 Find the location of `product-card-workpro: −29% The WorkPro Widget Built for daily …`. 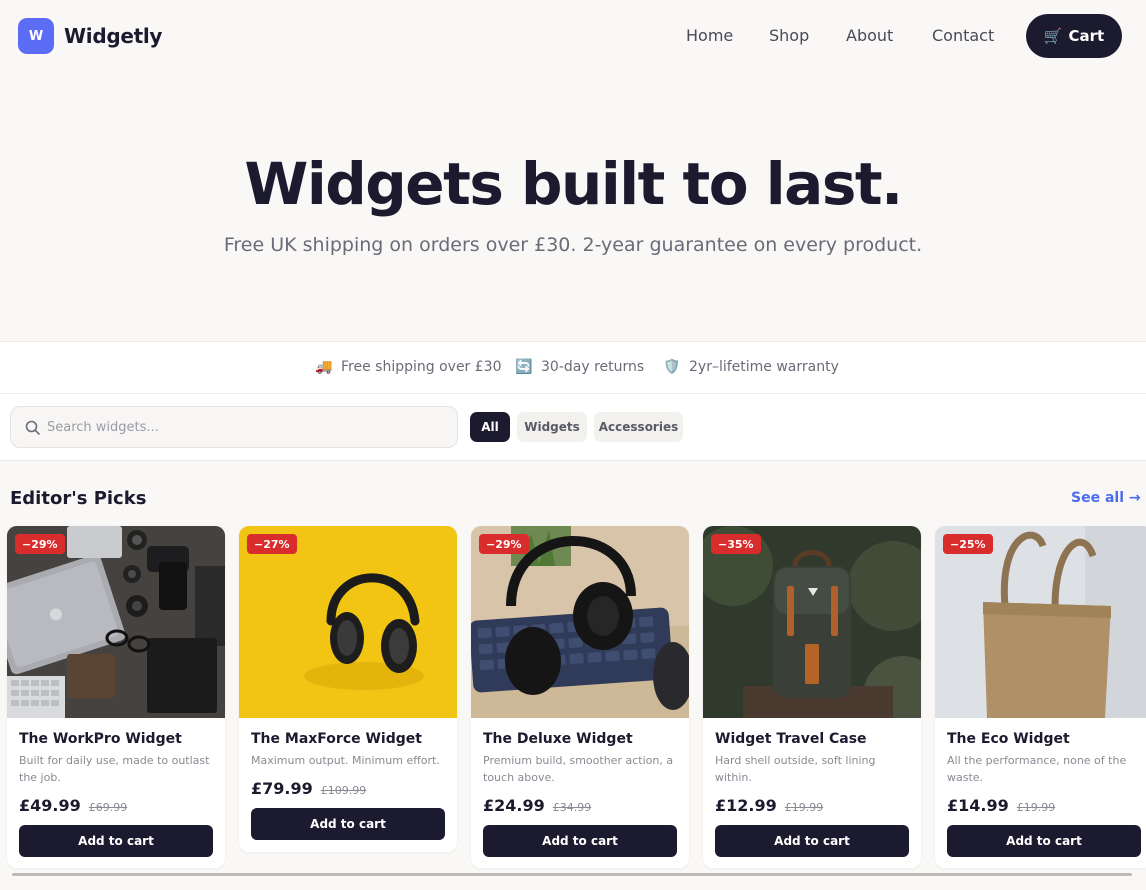

product-card-workpro: −29% The WorkPro Widget Built for daily … is located at coordinates (116, 697).